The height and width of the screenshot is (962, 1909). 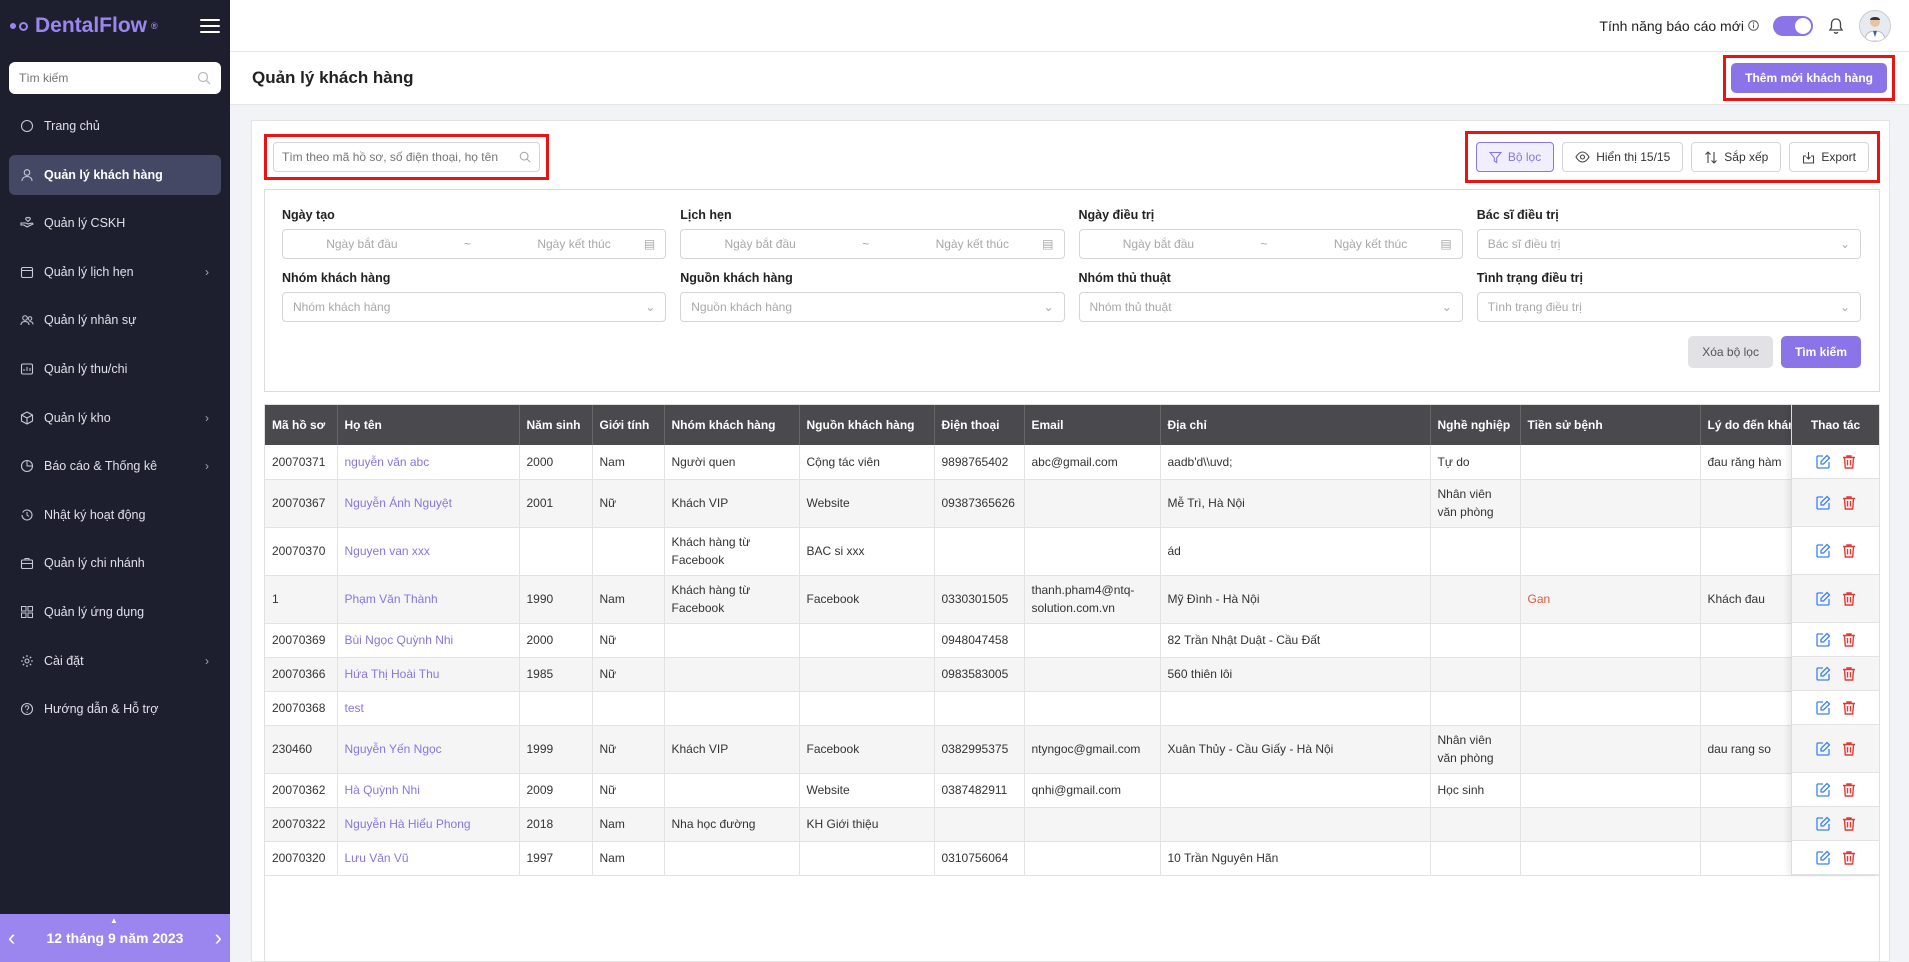 What do you see at coordinates (1475, 425) in the screenshot?
I see `column-header: Nghề nghiệp` at bounding box center [1475, 425].